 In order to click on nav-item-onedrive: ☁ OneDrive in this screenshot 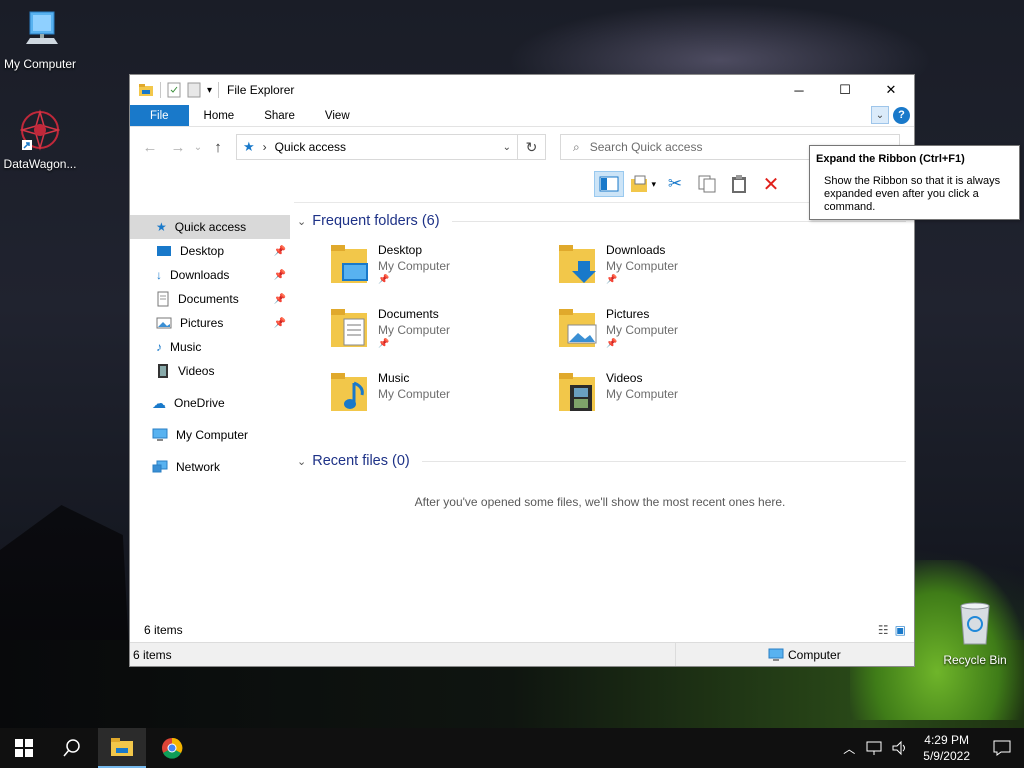, I will do `click(210, 403)`.